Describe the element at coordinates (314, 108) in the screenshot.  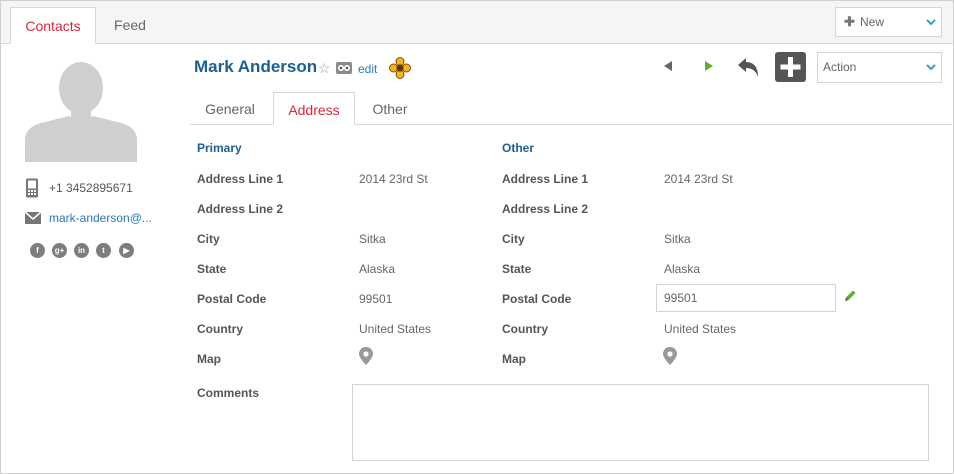
I see `tab-address: Address` at that location.